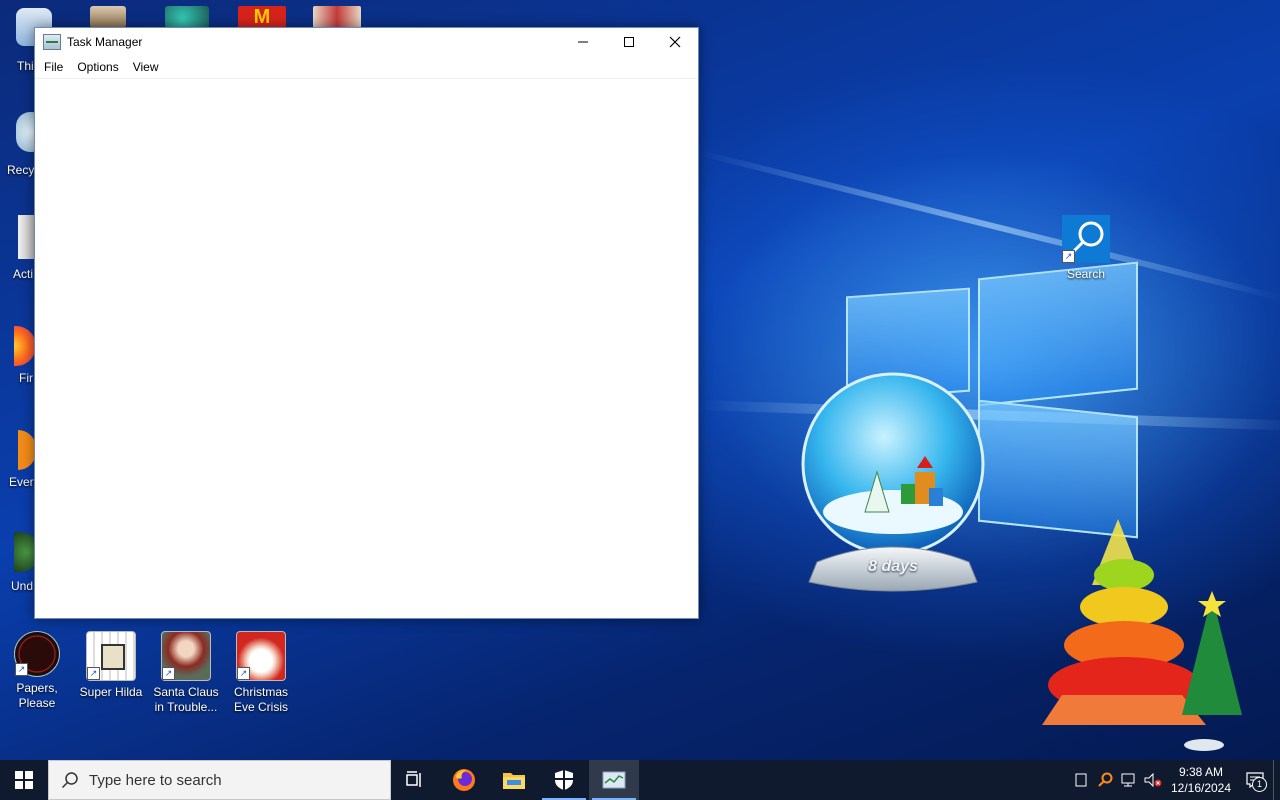 The width and height of the screenshot is (1280, 800). Describe the element at coordinates (366, 42) in the screenshot. I see `title-bar: Task Manager` at that location.